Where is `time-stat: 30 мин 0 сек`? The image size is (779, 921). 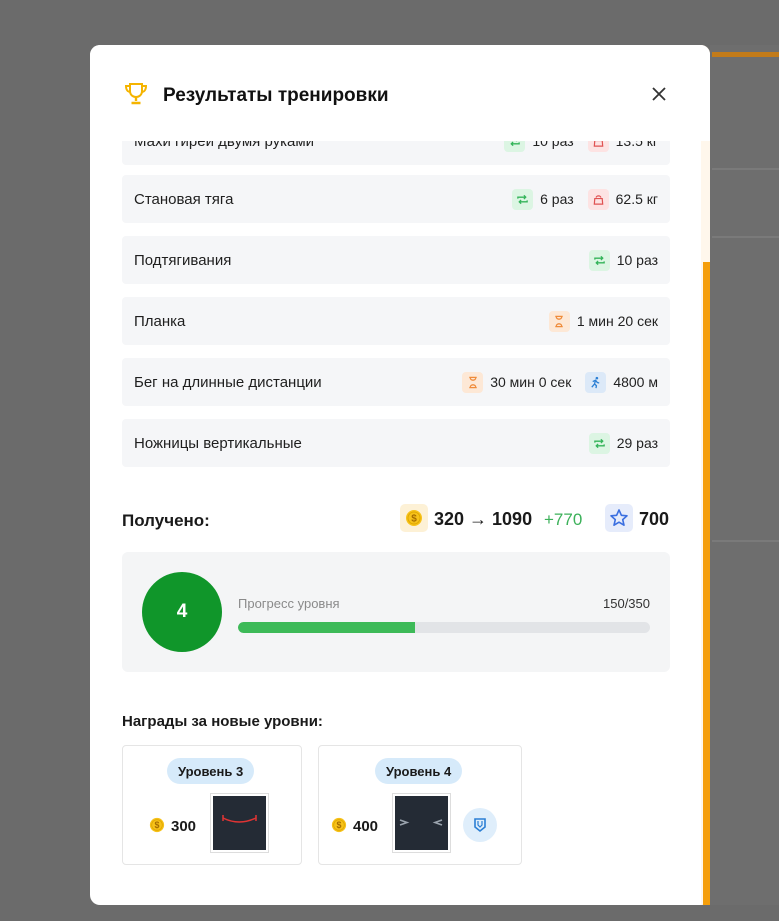
time-stat: 30 мин 0 сек is located at coordinates (517, 382).